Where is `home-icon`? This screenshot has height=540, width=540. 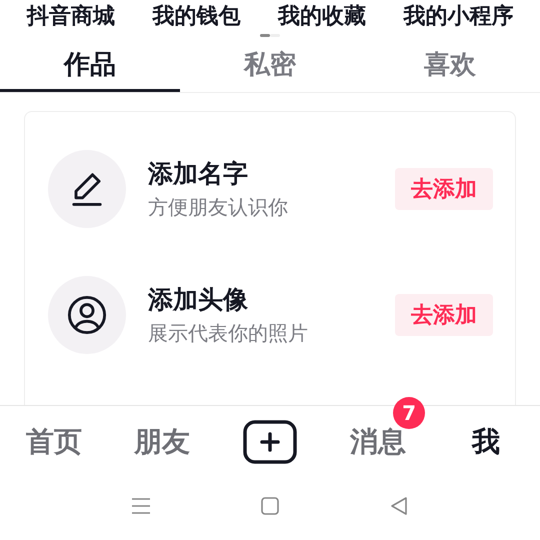 home-icon is located at coordinates (270, 506).